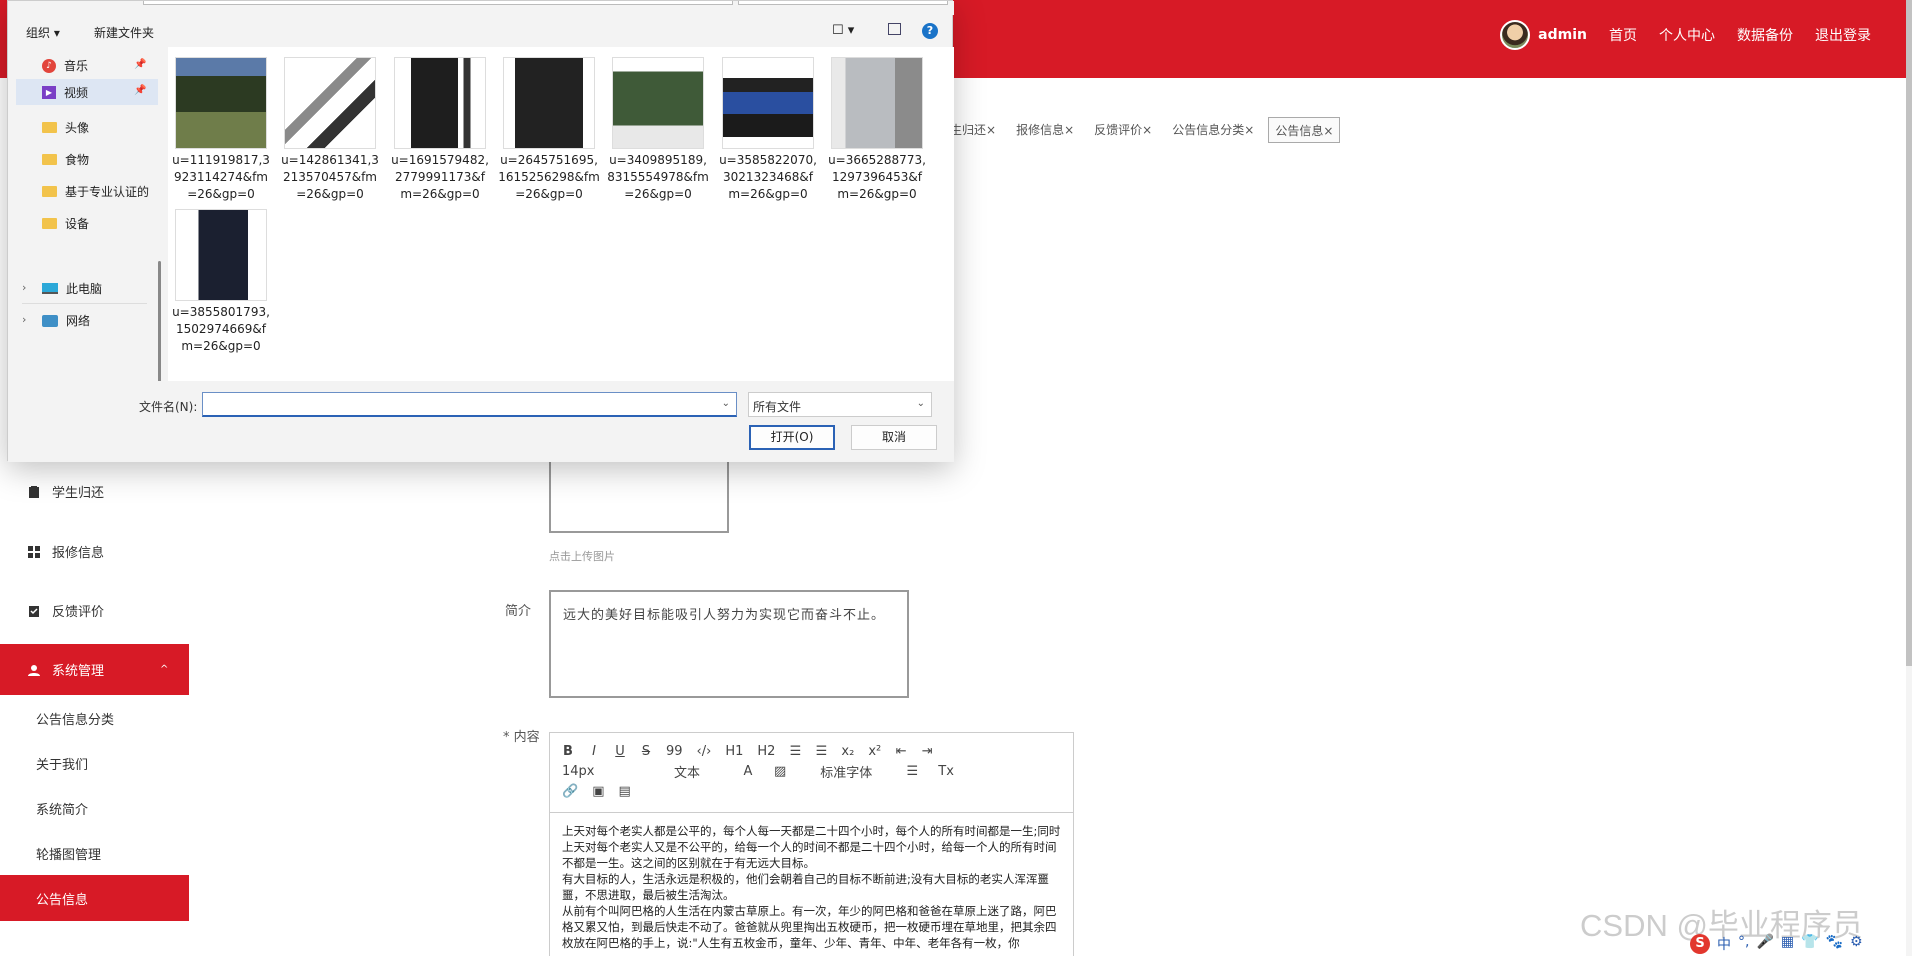 This screenshot has width=1912, height=956. I want to click on file-item: u=3409895189, 8315554978&fm =26&gp=0, so click(658, 130).